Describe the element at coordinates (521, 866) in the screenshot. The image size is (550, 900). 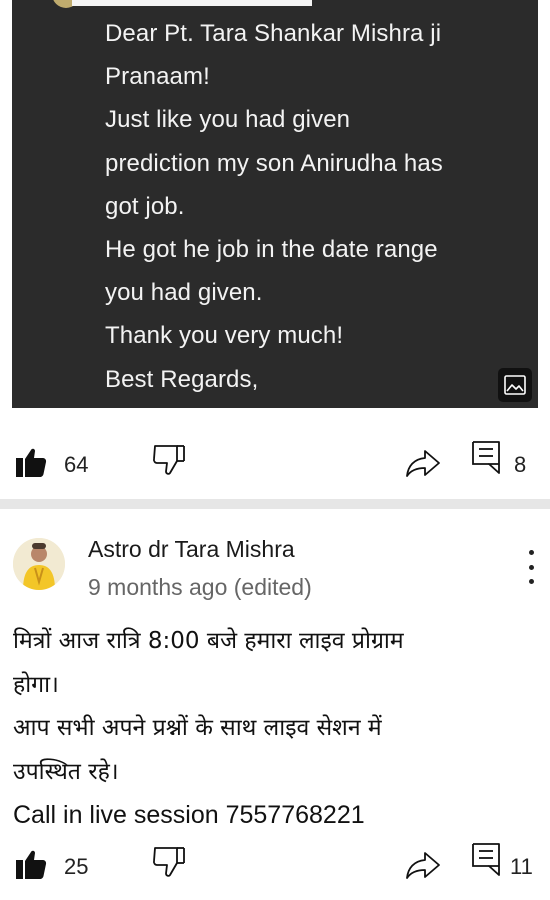
I see `comment-count: 11` at that location.